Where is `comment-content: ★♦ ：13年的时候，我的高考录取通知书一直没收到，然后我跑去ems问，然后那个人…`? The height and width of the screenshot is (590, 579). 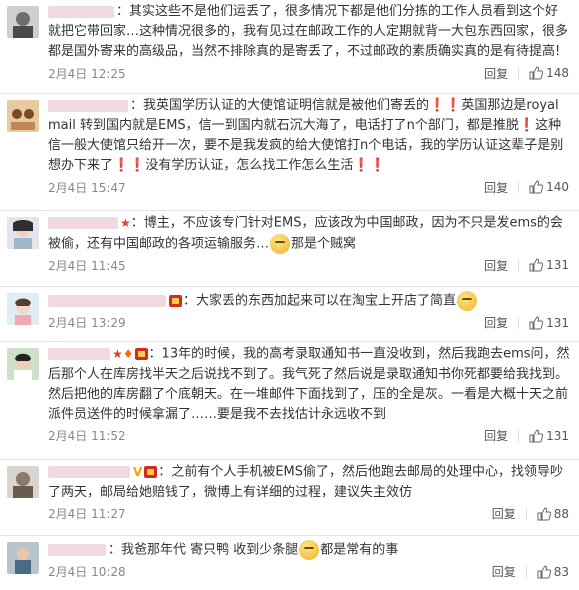 comment-content: ★♦ ：13年的时候，我的高考录取通知书一直没收到，然后我跑去ems问，然后那个人… is located at coordinates (309, 384).